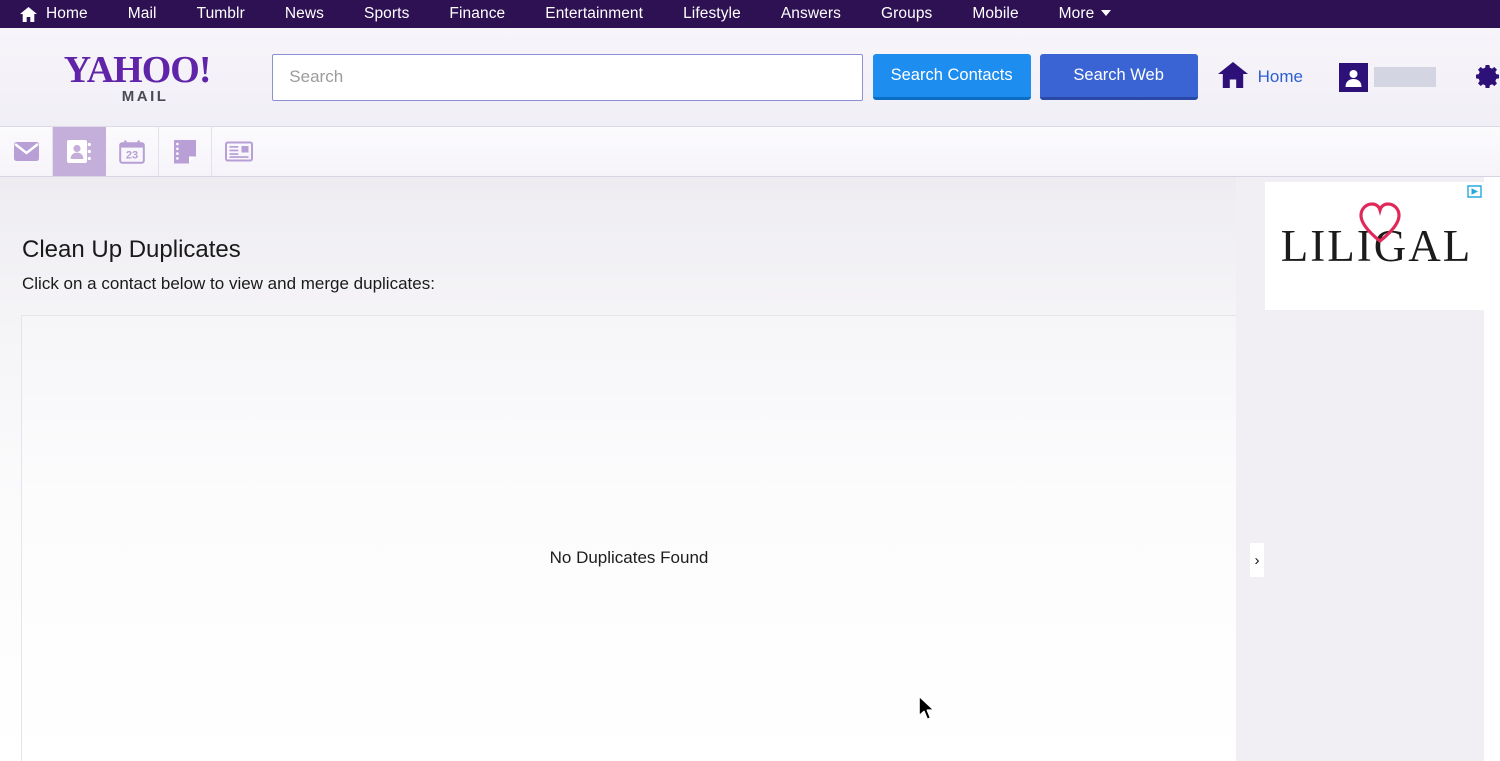 Image resolution: width=1500 pixels, height=761 pixels. I want to click on top-nav-label: More, so click(1076, 13).